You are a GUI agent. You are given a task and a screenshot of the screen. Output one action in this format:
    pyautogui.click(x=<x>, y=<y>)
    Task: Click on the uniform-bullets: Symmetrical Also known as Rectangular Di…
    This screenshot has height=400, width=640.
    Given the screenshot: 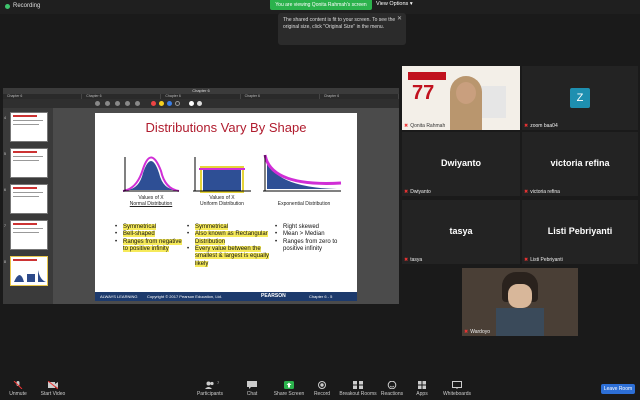 What is the action you would take?
    pyautogui.click(x=229, y=246)
    